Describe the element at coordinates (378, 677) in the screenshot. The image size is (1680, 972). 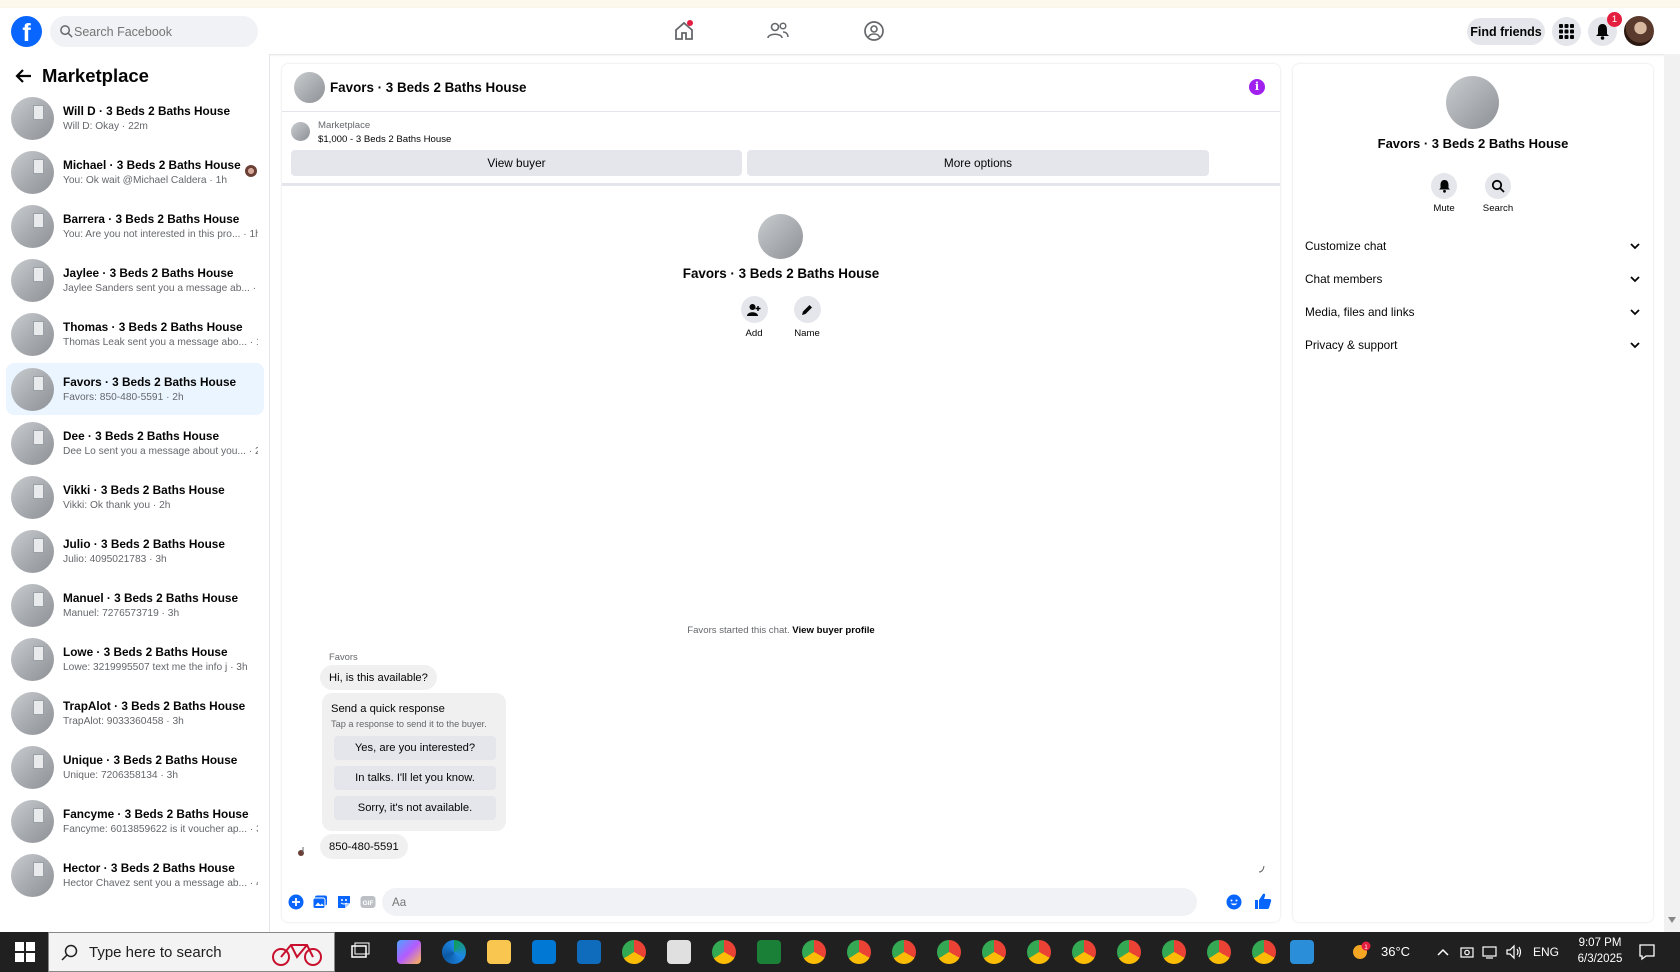
I see `message-bubble: Hi, is this available?` at that location.